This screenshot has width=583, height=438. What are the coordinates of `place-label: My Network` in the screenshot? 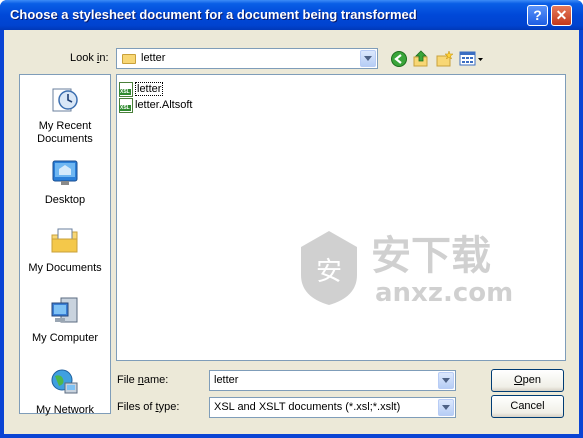 It's located at (65, 410).